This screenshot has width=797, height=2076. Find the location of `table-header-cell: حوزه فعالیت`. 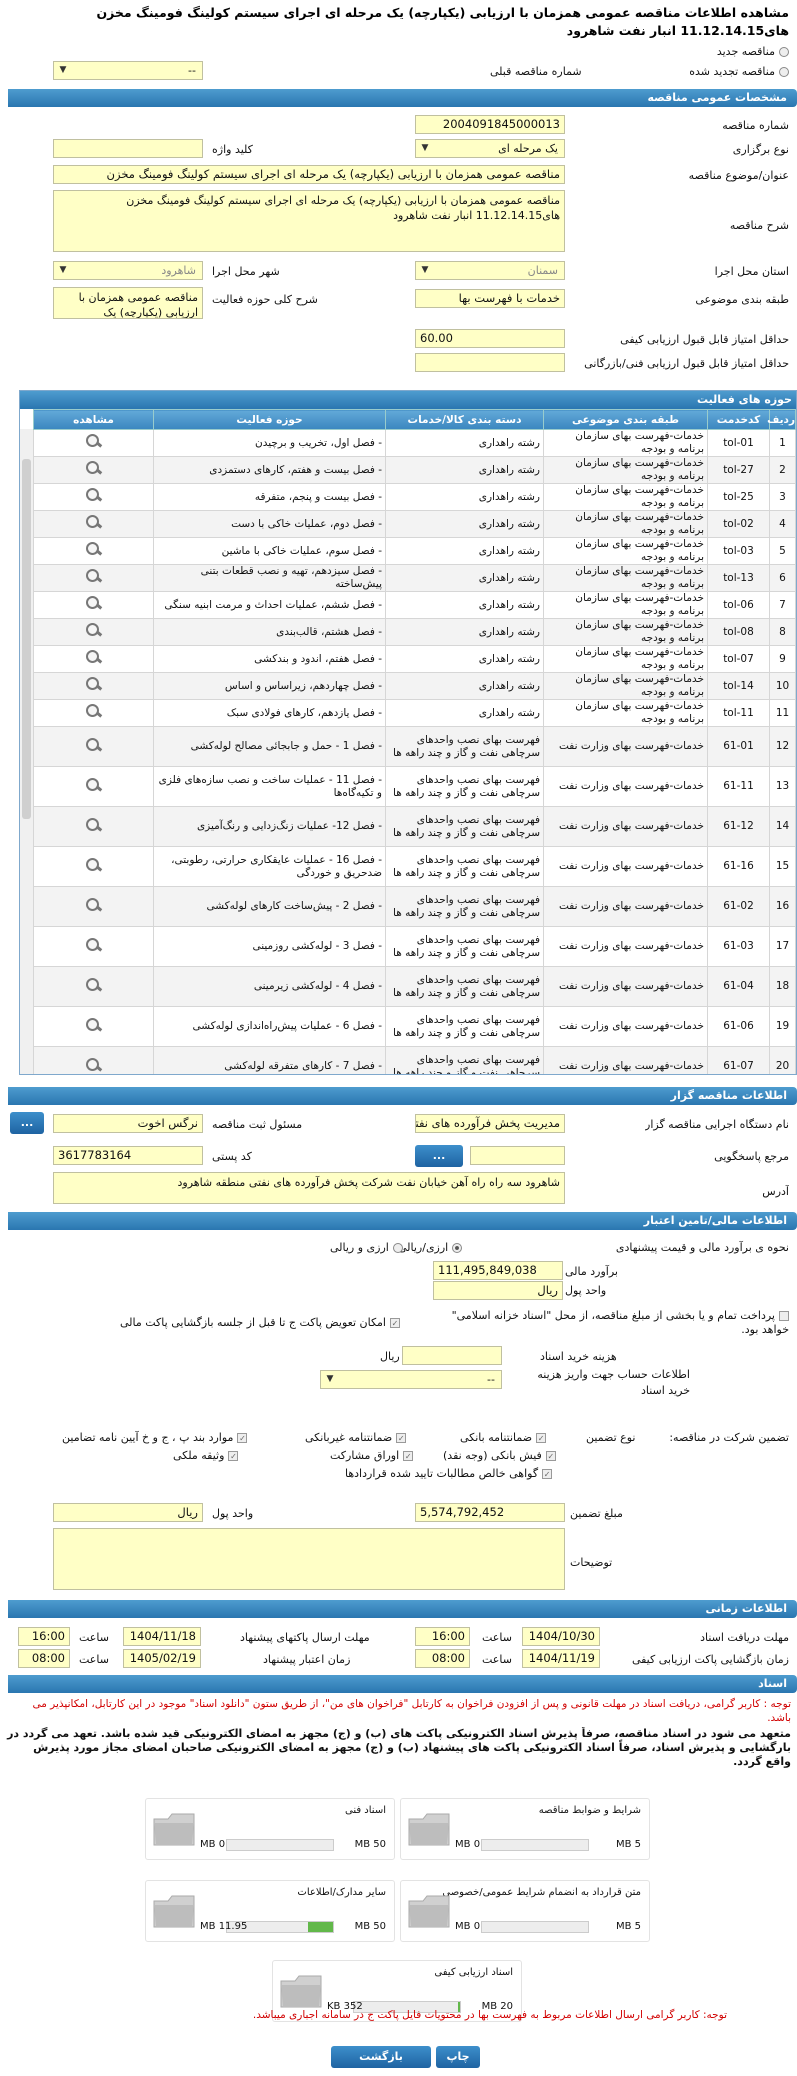

table-header-cell: حوزه فعالیت is located at coordinates (269, 419).